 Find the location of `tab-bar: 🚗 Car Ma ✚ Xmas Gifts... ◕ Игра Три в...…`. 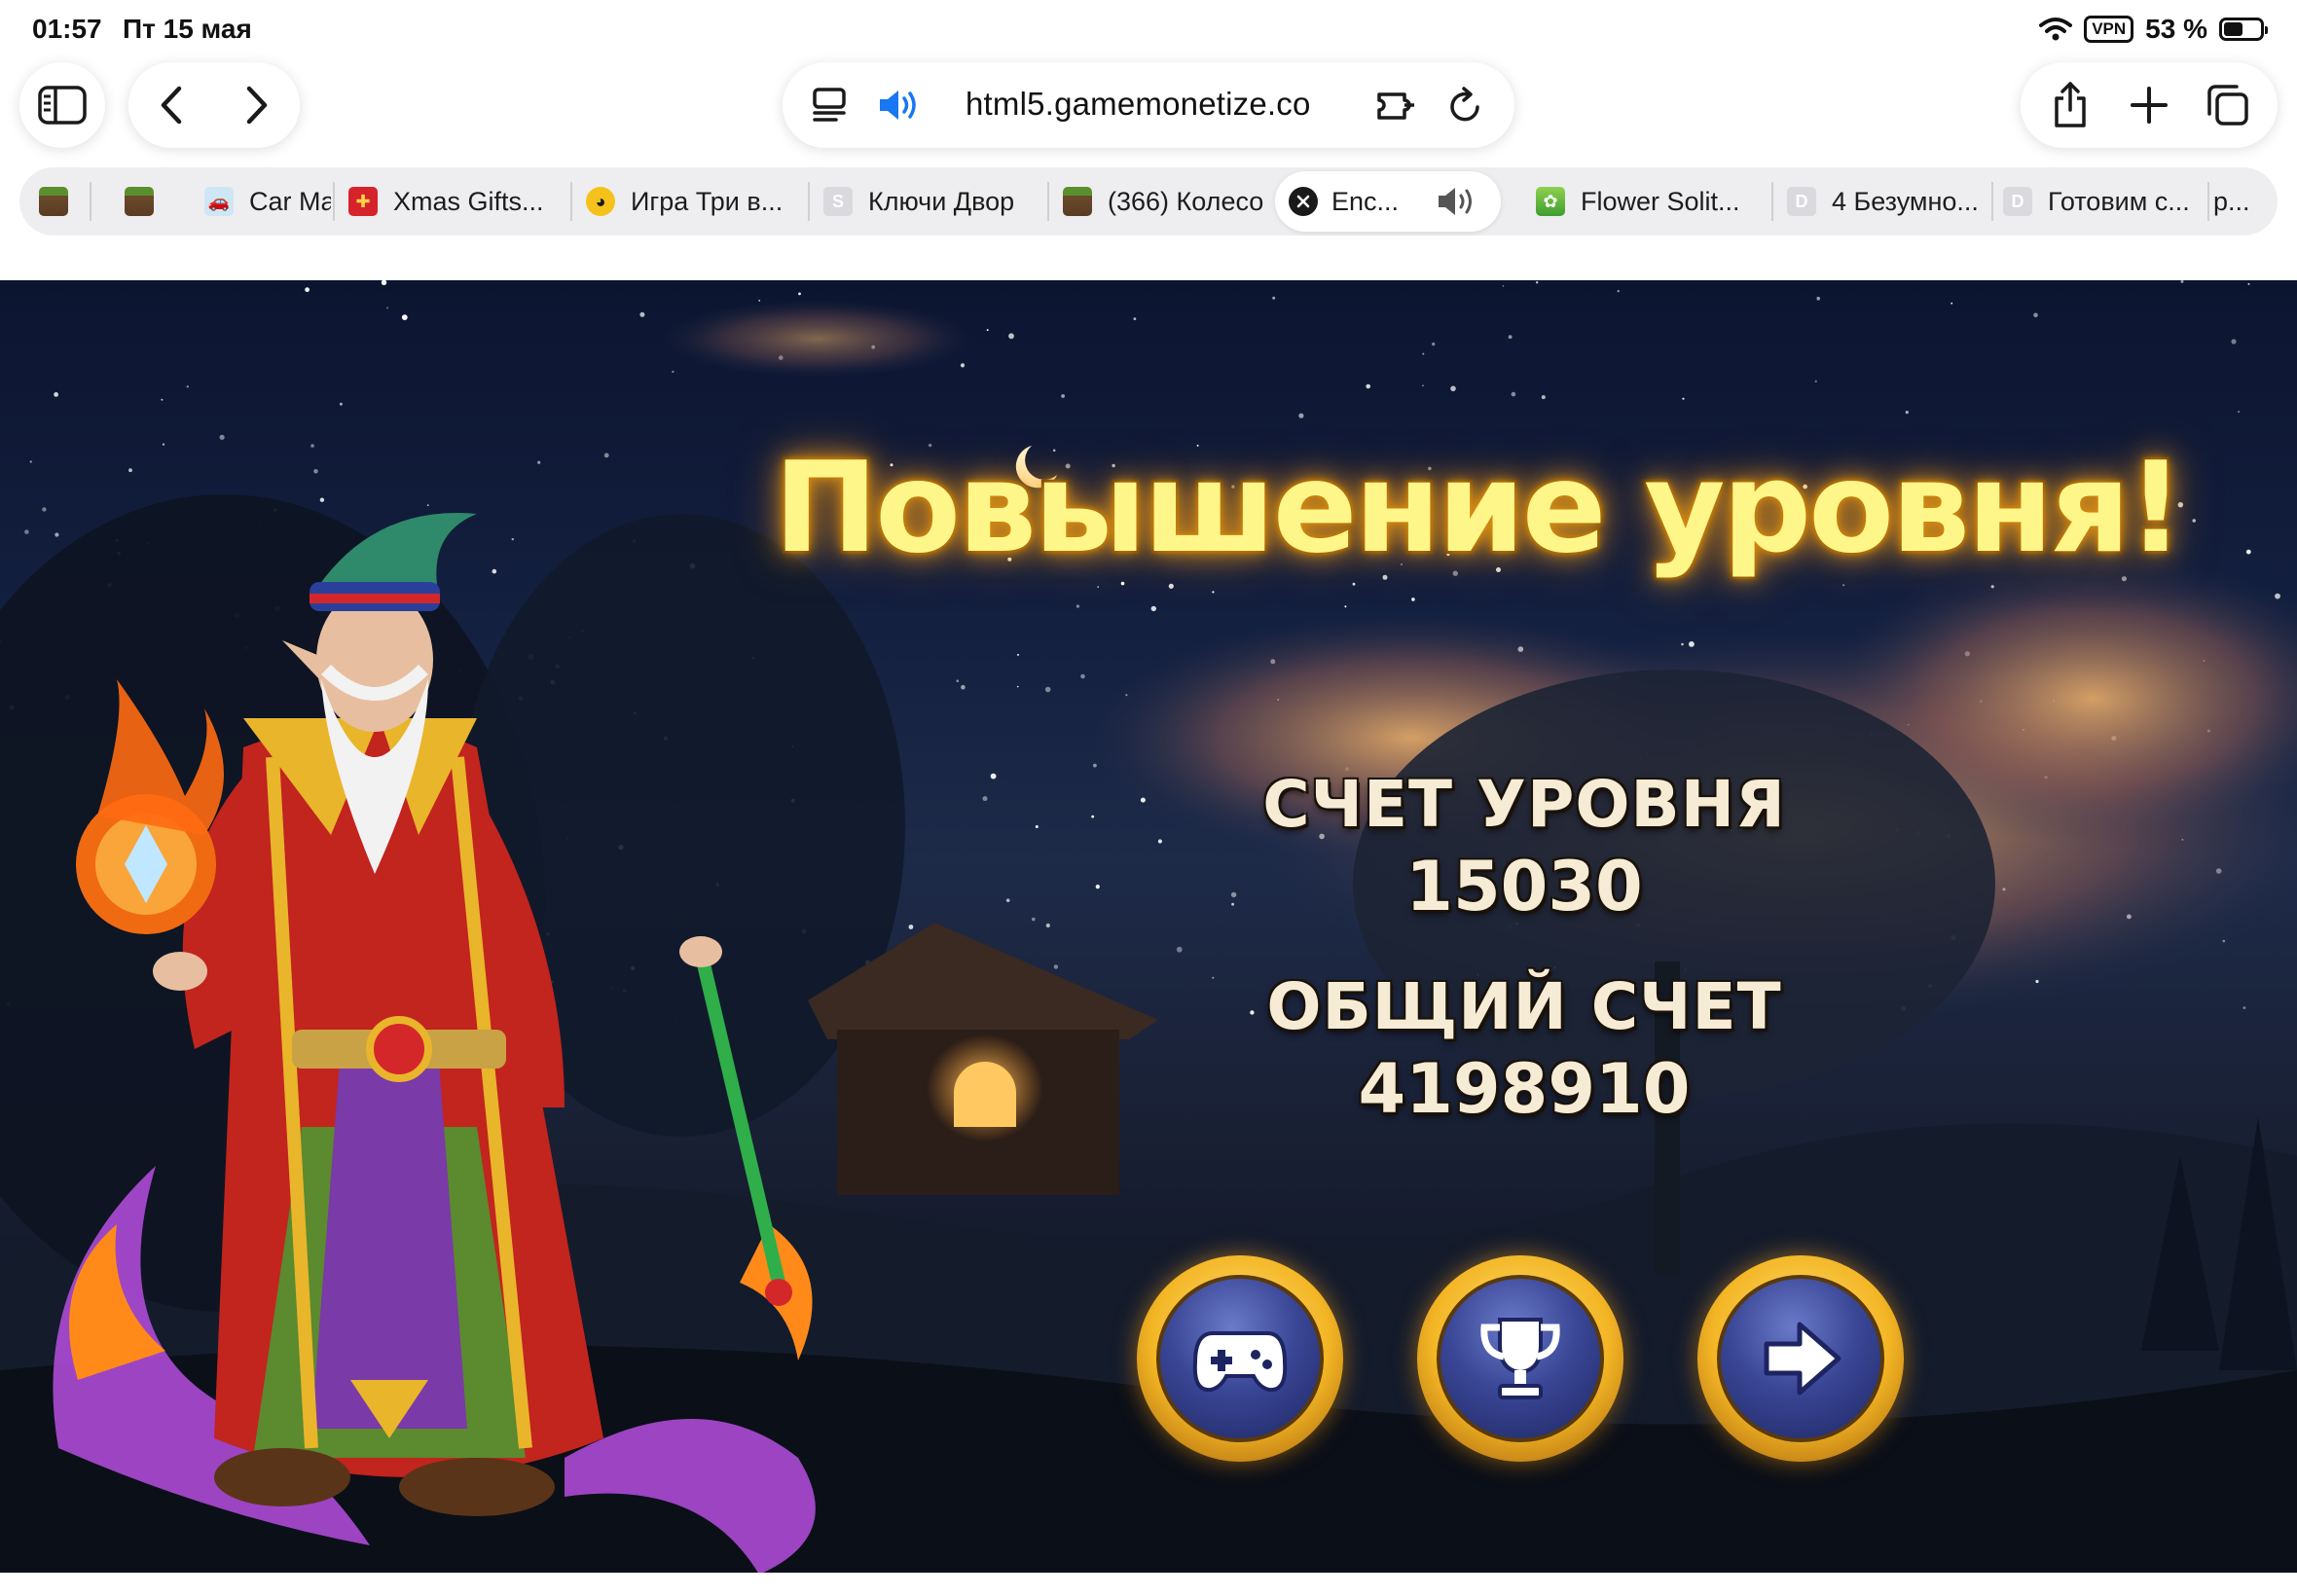

tab-bar: 🚗 Car Ma ✚ Xmas Gifts... ◕ Игра Три в...… is located at coordinates (1148, 202).